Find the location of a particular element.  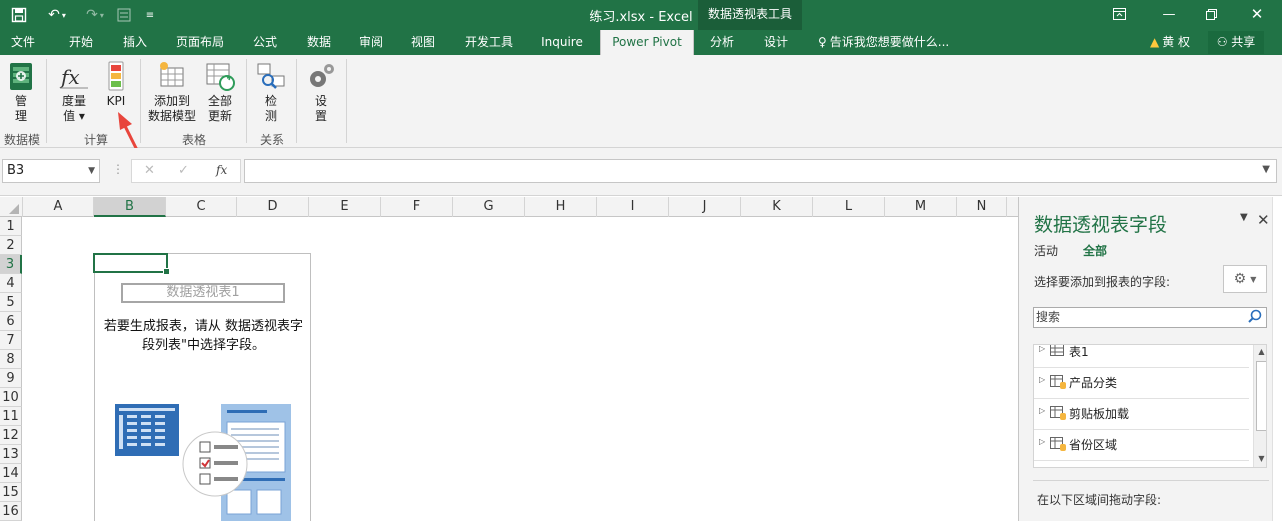

search-icon is located at coordinates (1255, 317).